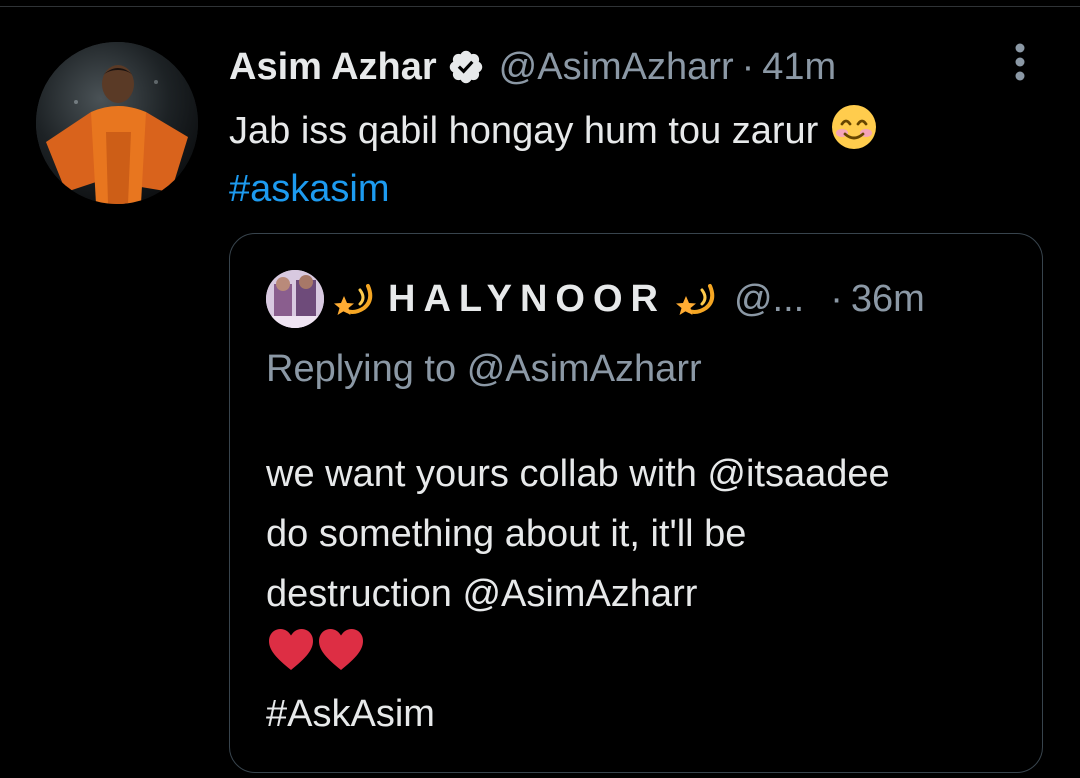 The width and height of the screenshot is (1080, 778). I want to click on tweet-timestamp: 41m, so click(799, 67).